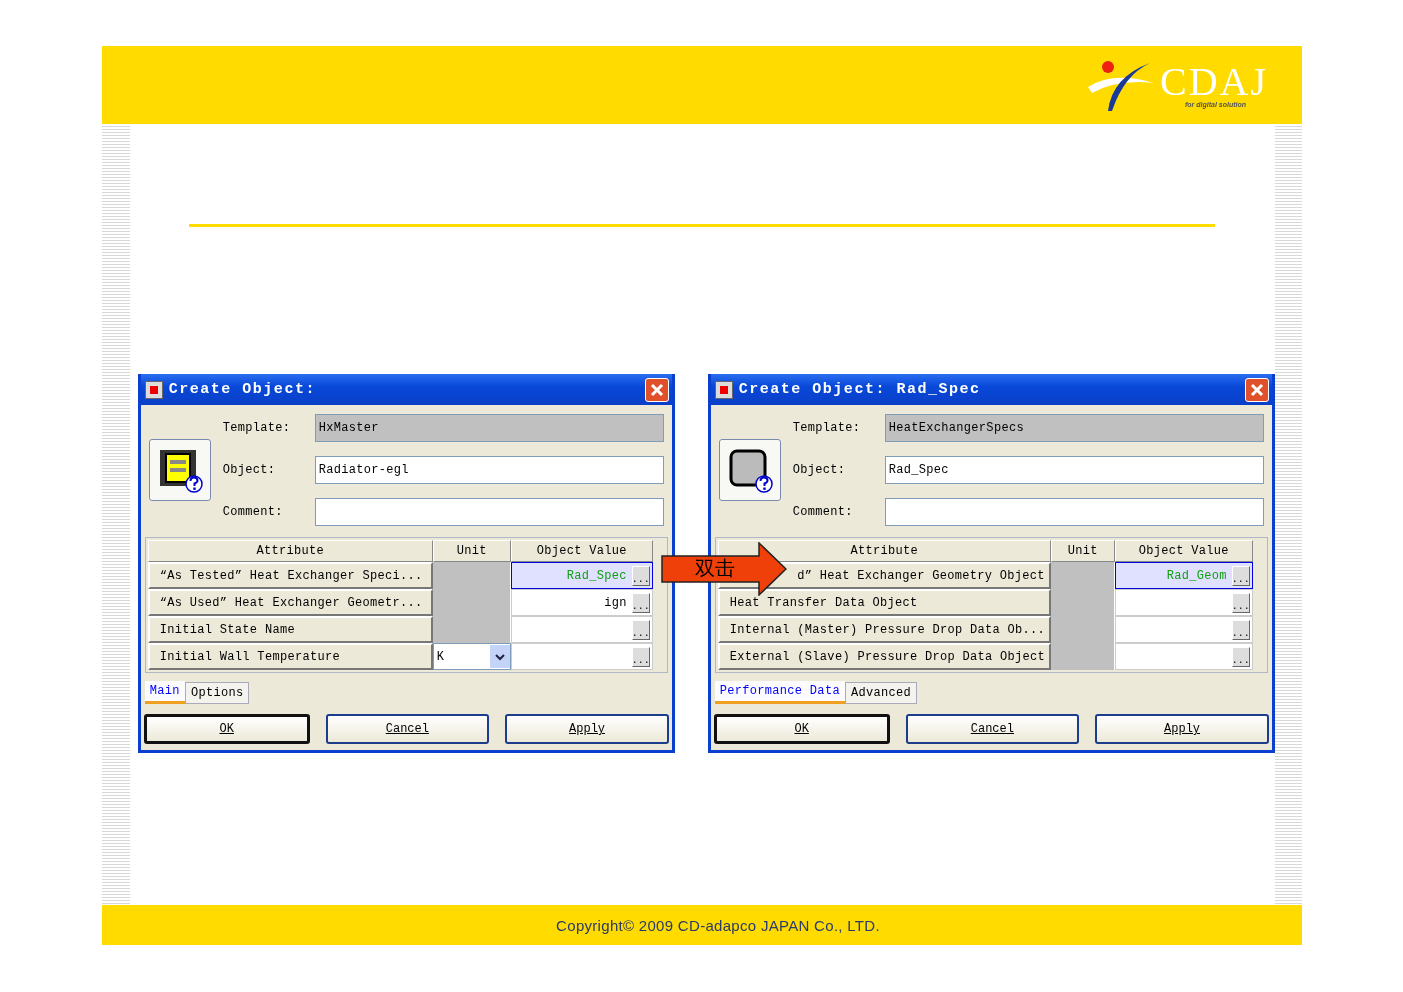  What do you see at coordinates (880, 693) in the screenshot?
I see `tab: Advanced` at bounding box center [880, 693].